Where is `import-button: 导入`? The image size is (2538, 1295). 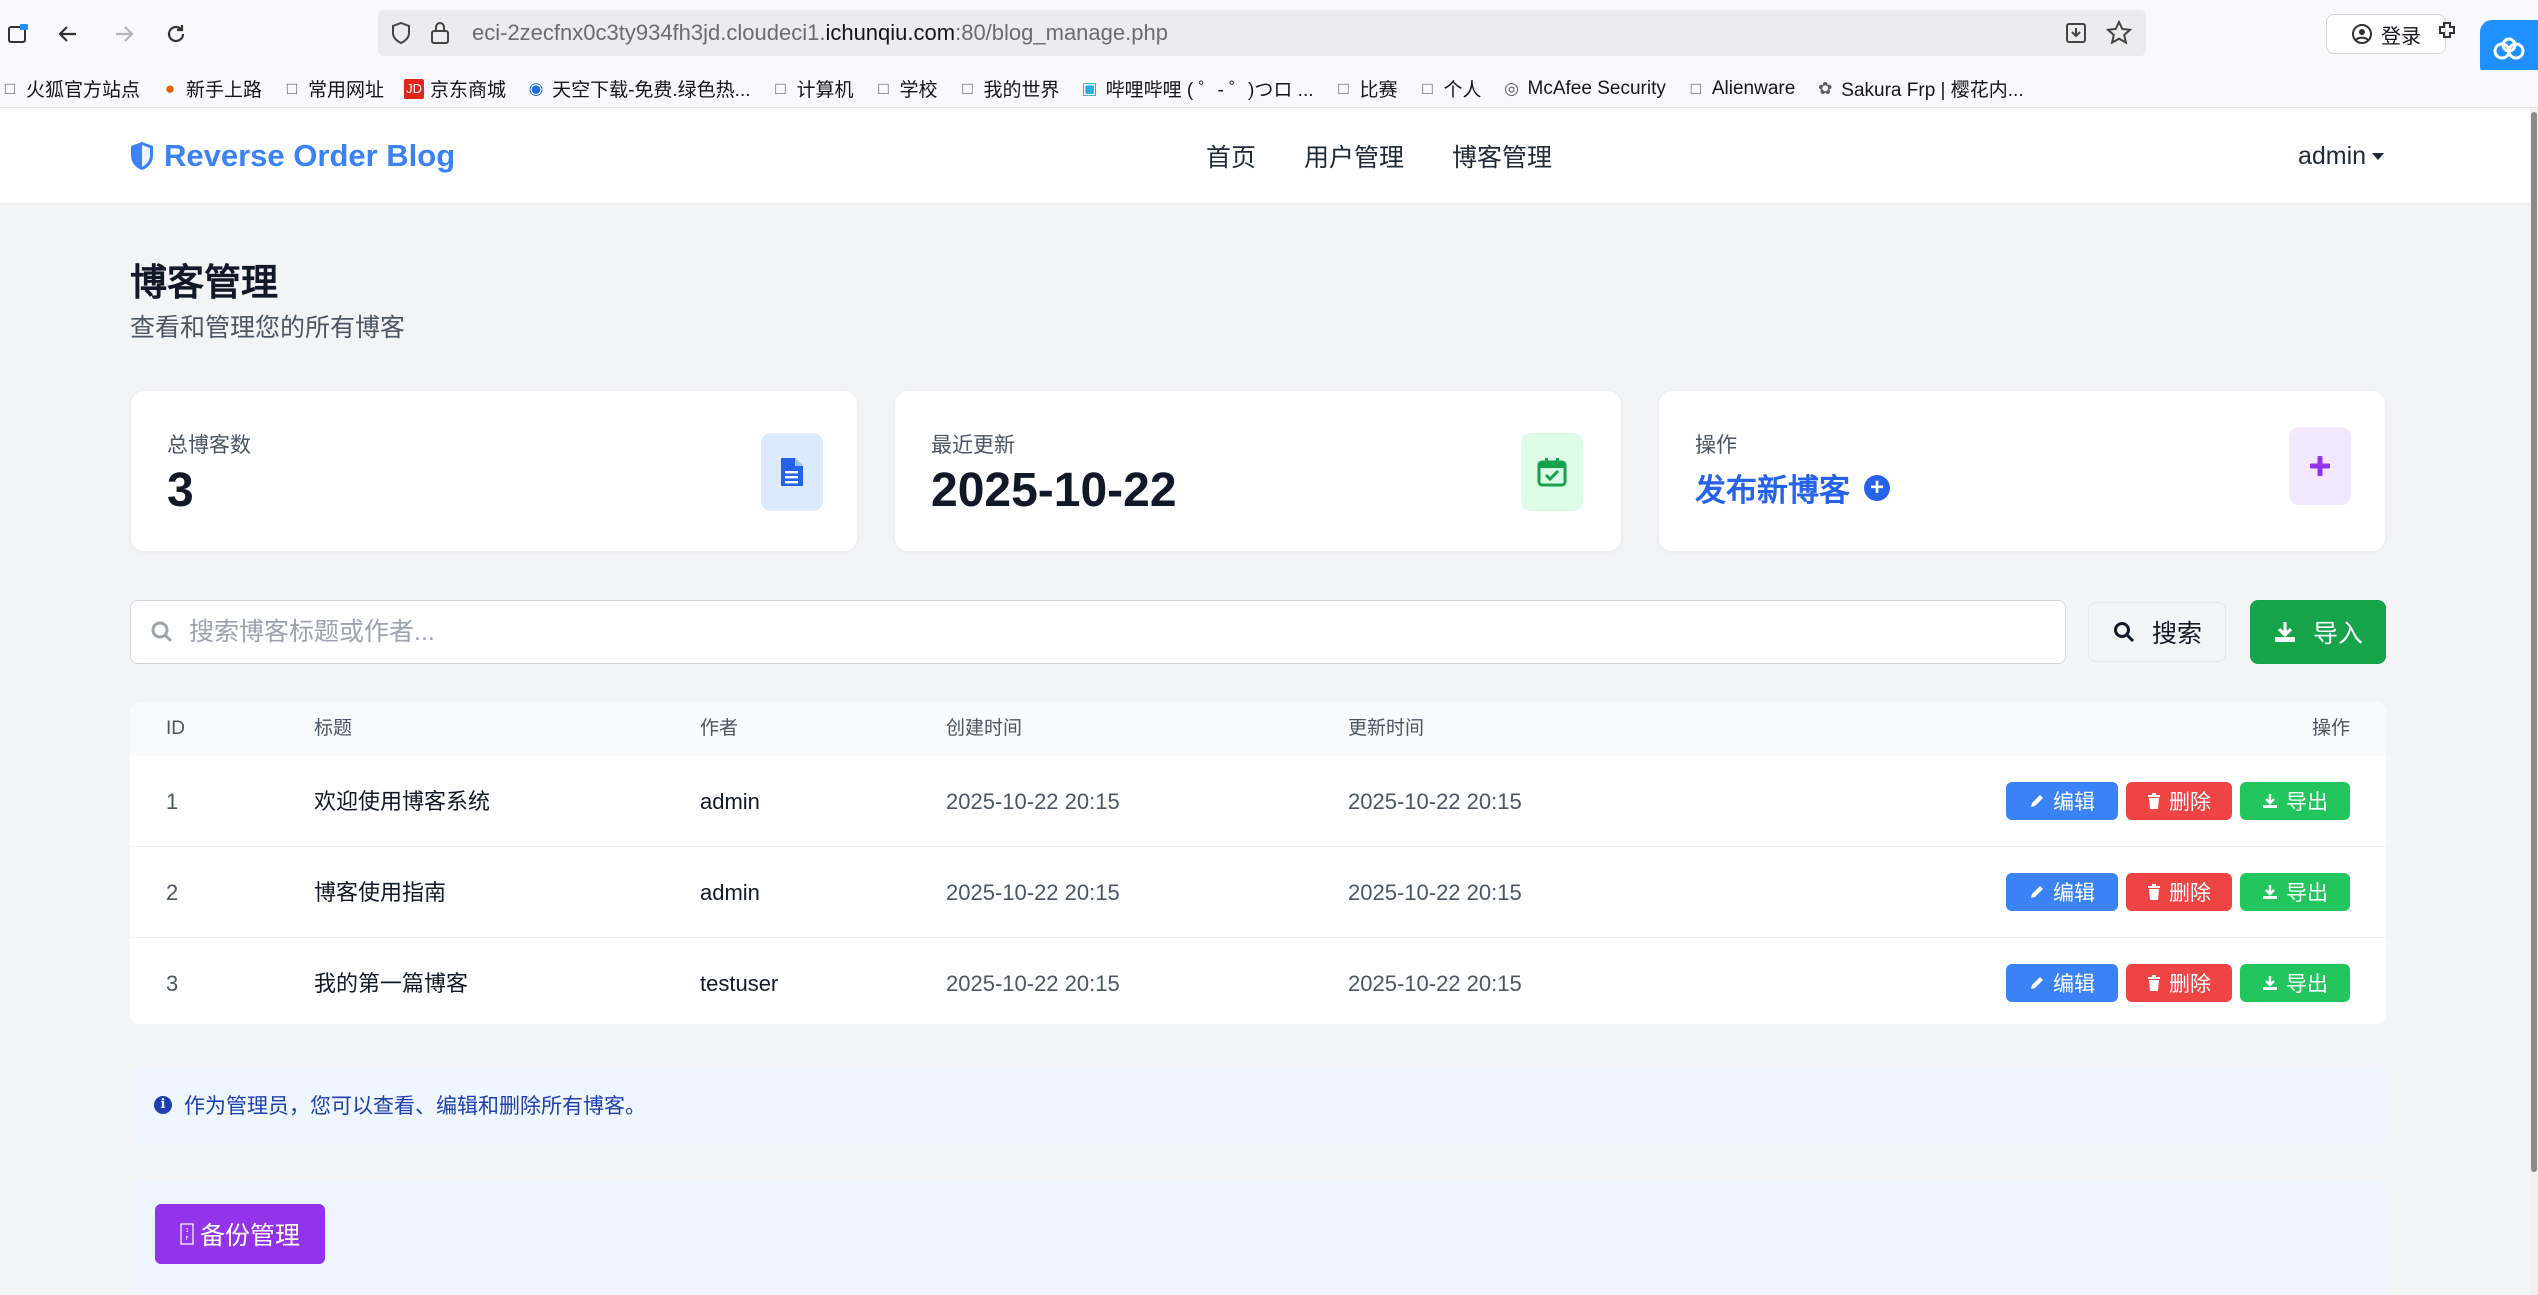 import-button: 导入 is located at coordinates (2318, 632).